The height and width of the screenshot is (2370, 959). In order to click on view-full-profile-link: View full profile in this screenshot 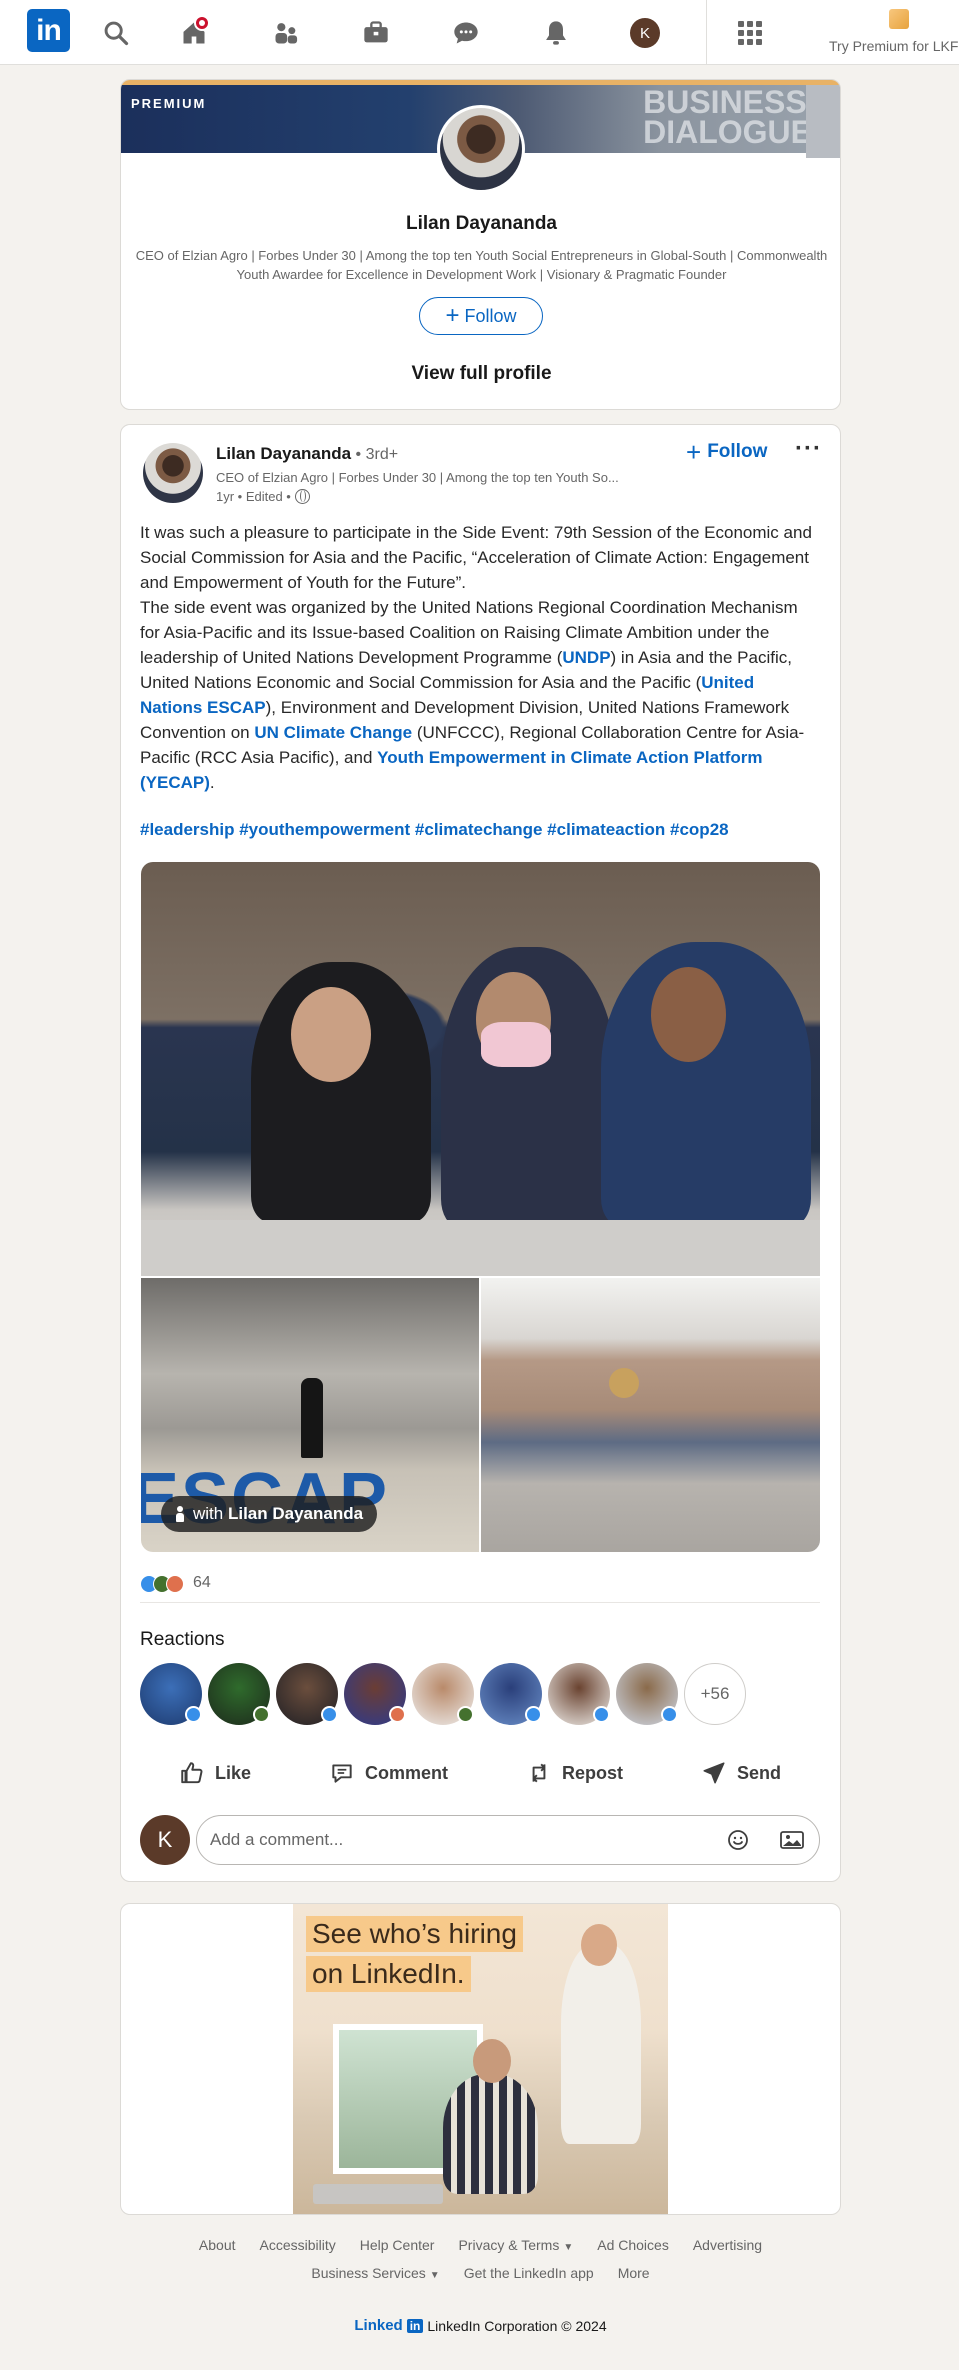, I will do `click(480, 374)`.